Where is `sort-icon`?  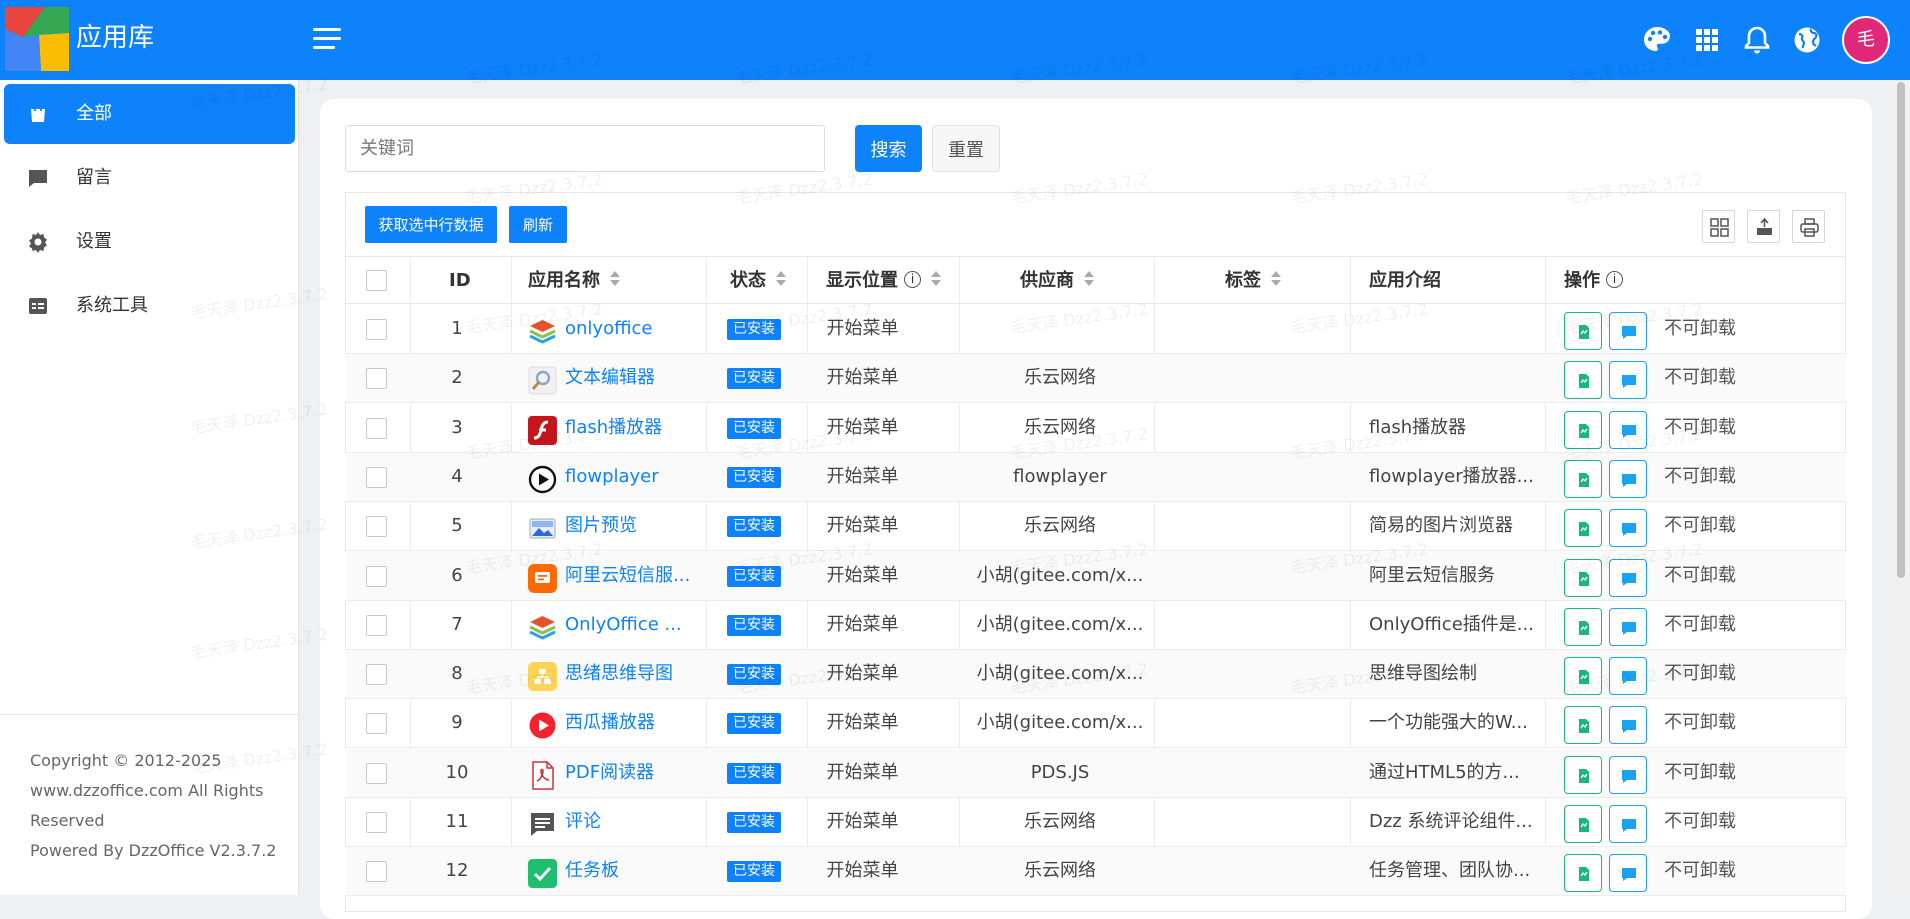
sort-icon is located at coordinates (615, 279).